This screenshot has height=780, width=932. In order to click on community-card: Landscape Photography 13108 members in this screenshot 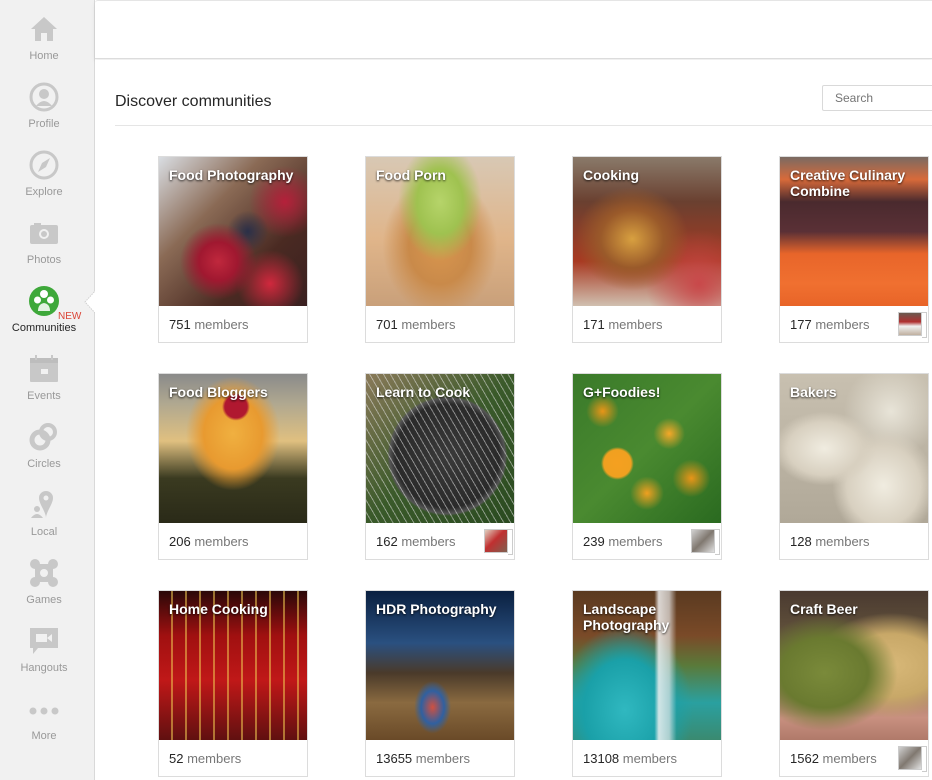, I will do `click(647, 683)`.